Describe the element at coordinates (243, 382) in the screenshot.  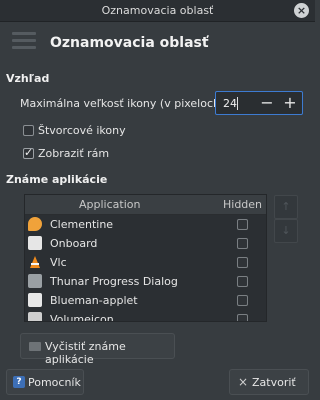
I see `close-x-icon: ×` at that location.